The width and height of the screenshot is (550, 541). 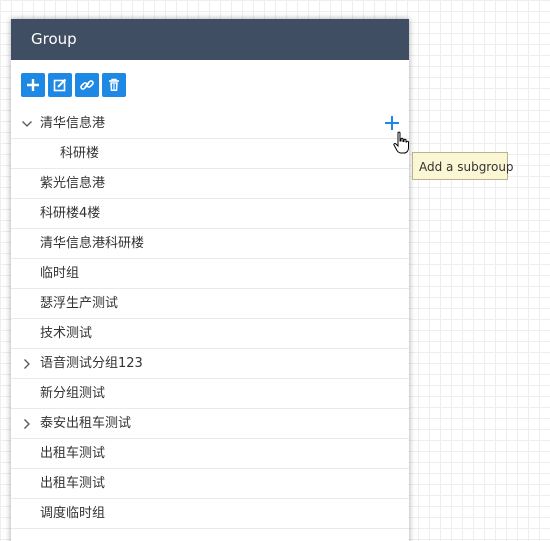 What do you see at coordinates (463, 166) in the screenshot?
I see `add-subgroup-tooltip: Add a subgroup` at bounding box center [463, 166].